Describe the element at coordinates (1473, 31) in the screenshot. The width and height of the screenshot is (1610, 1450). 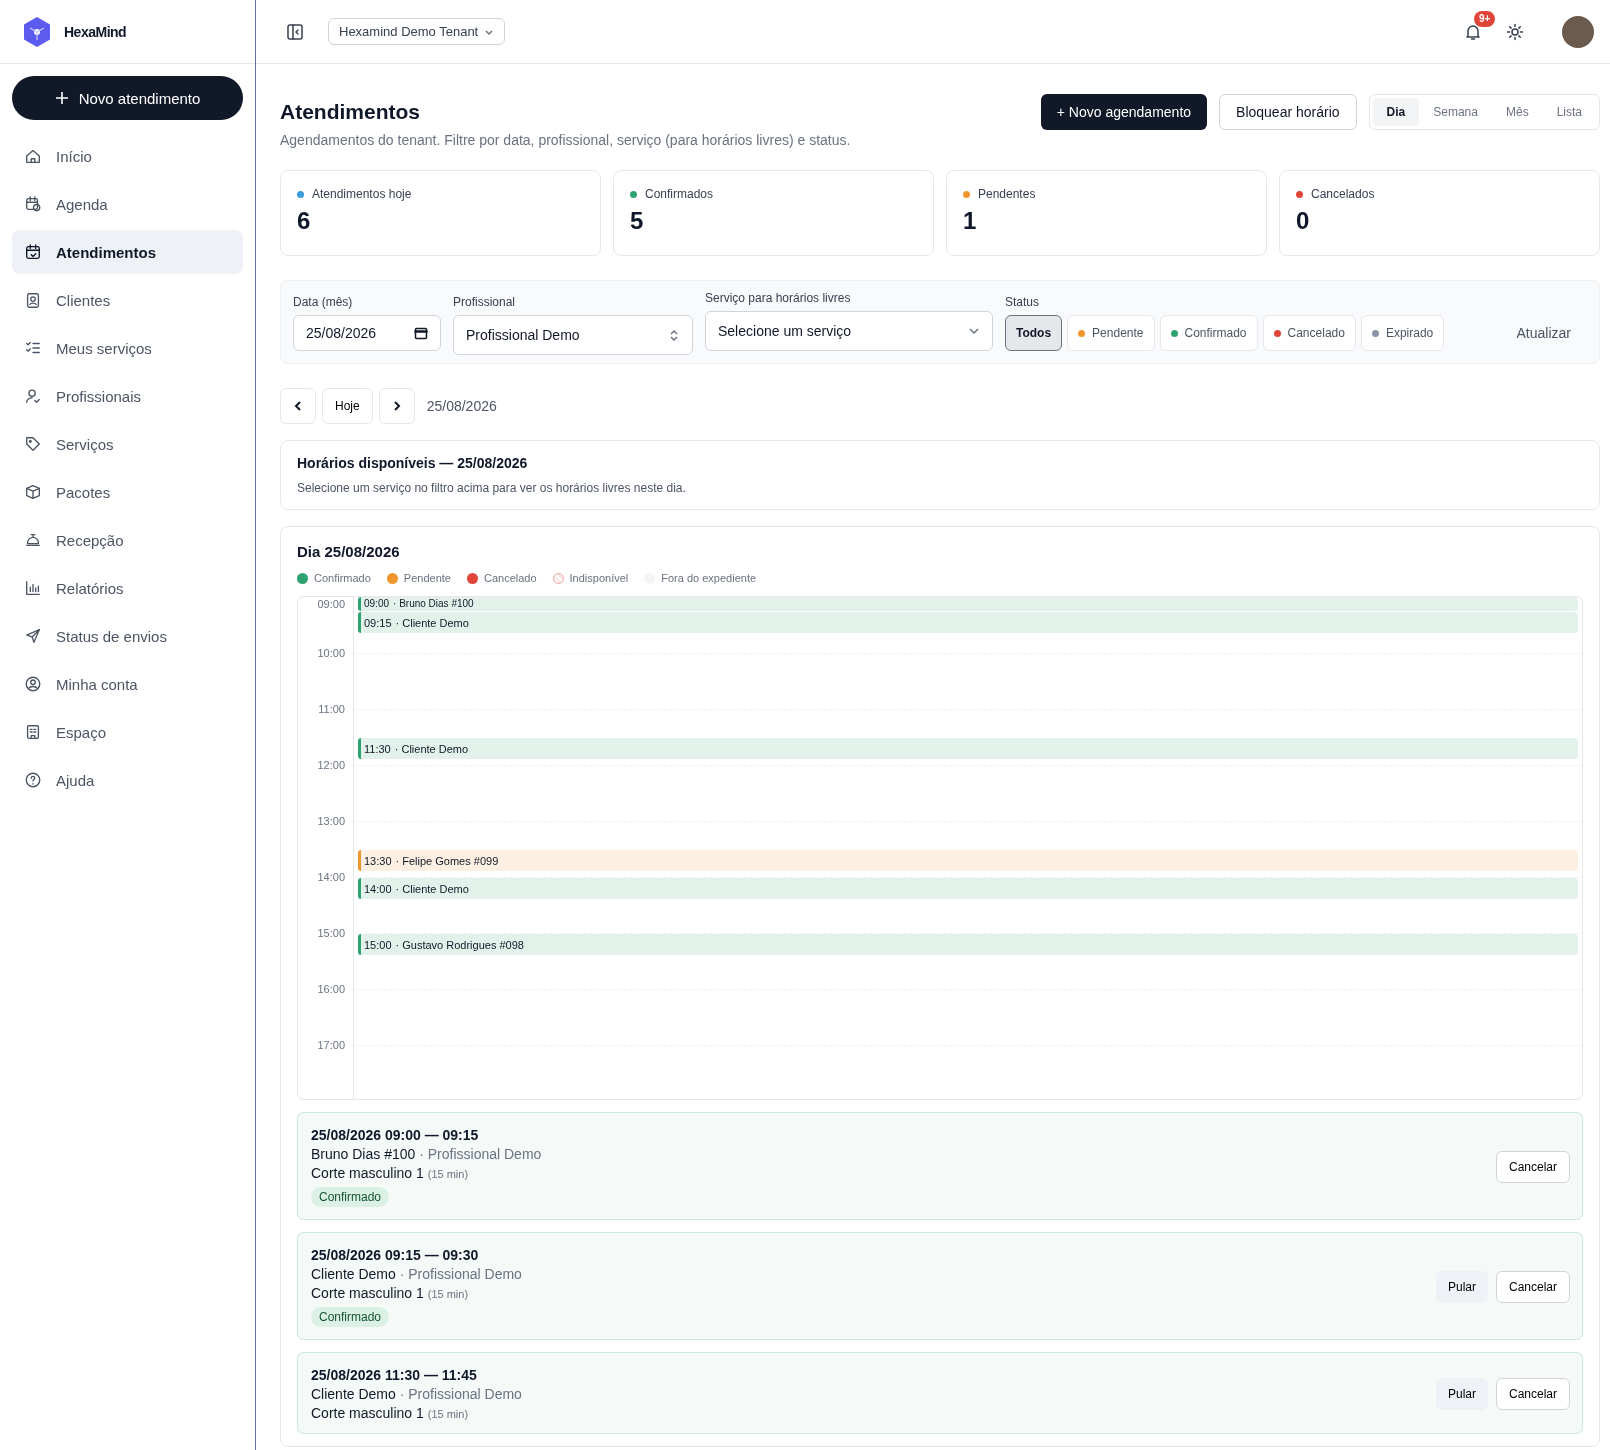
I see `notifications-icon` at that location.